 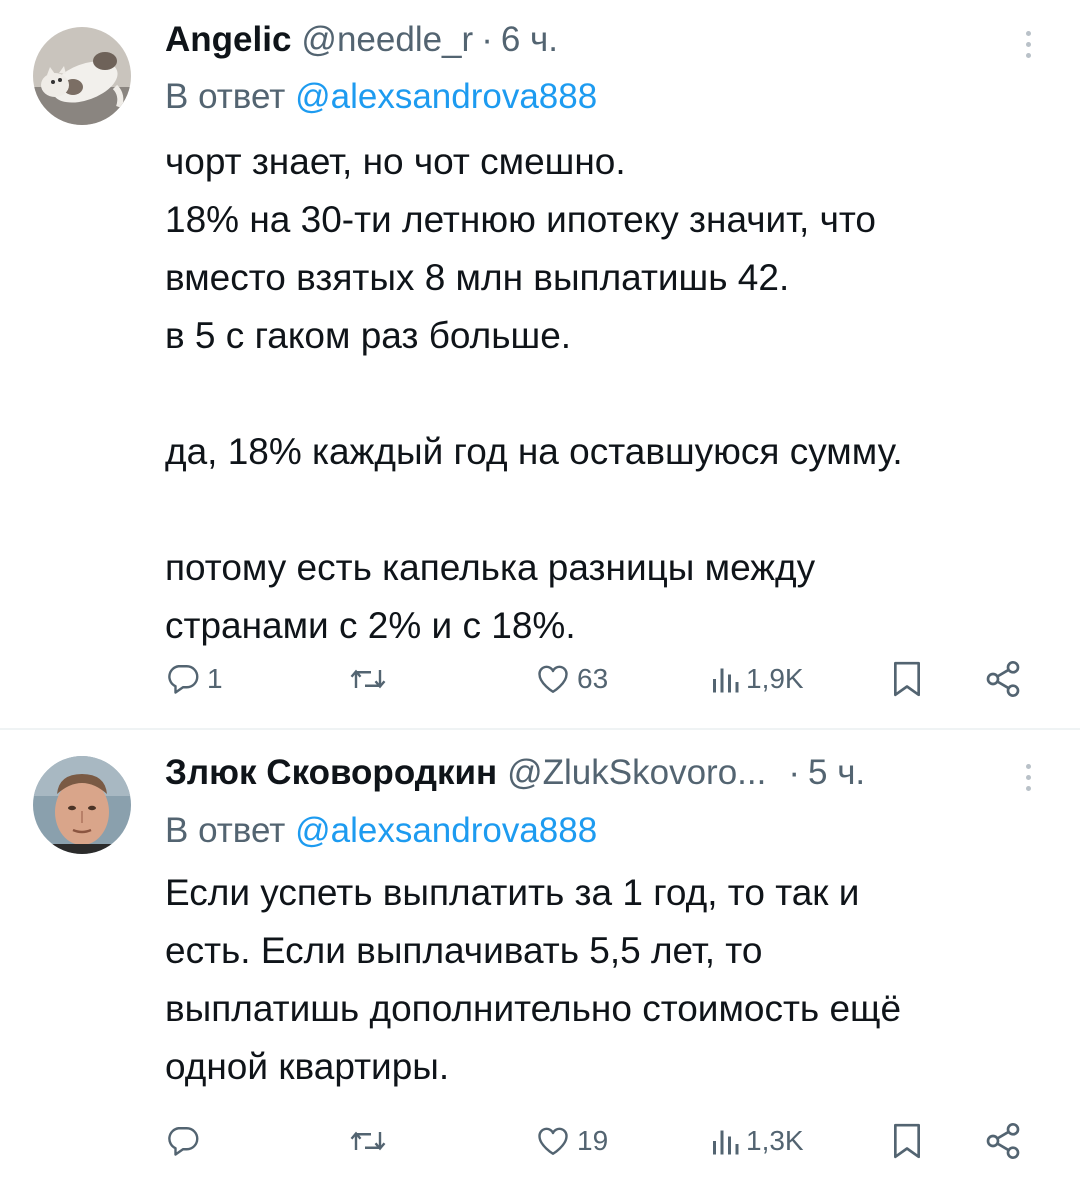 I want to click on display-name: Angelic, so click(x=228, y=40).